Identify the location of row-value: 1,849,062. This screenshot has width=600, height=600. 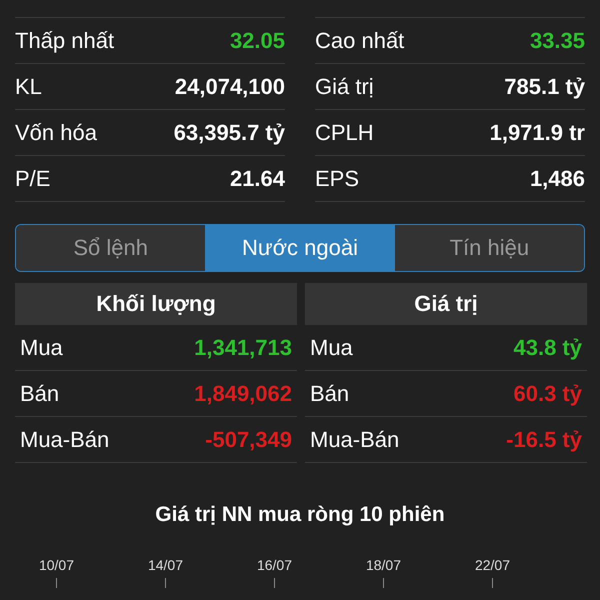
(243, 393).